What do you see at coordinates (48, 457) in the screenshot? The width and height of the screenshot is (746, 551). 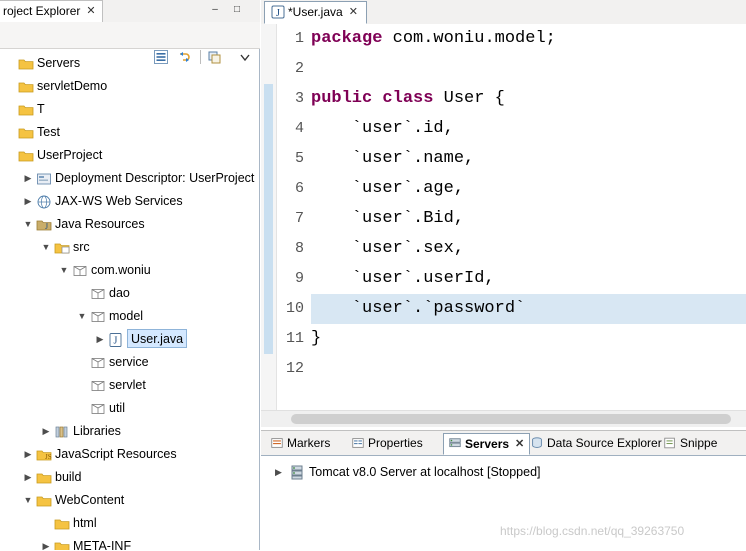 I see `svg-text: JS` at bounding box center [48, 457].